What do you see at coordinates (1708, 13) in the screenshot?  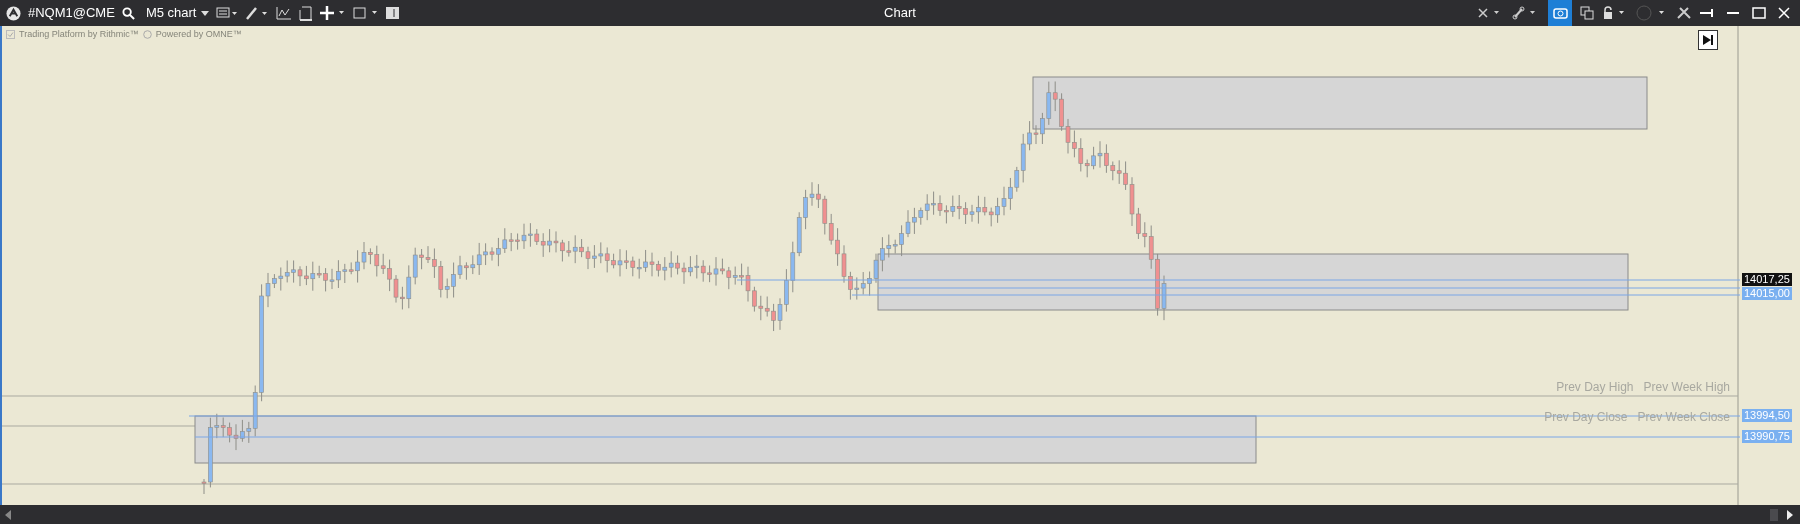 I see `pin-icon` at bounding box center [1708, 13].